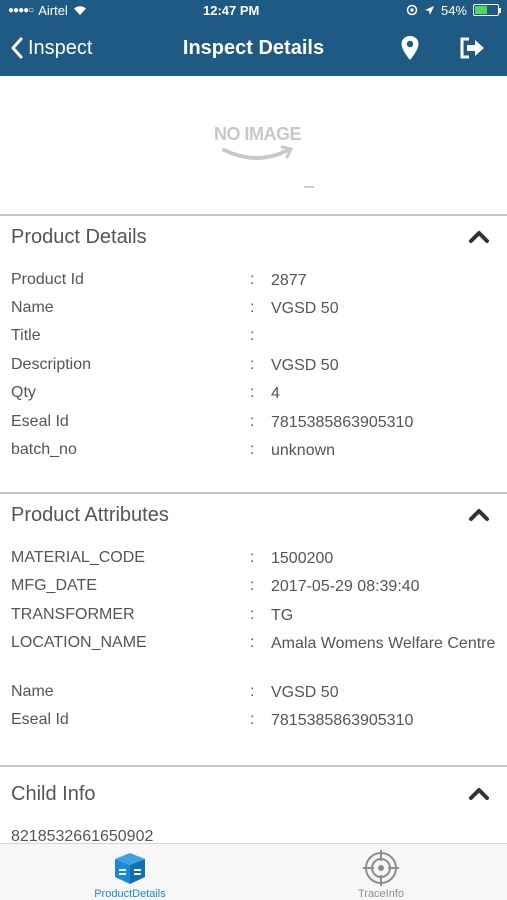 Image resolution: width=507 pixels, height=900 pixels. What do you see at coordinates (78, 557) in the screenshot?
I see `row-label: MATERIAL_CODE` at bounding box center [78, 557].